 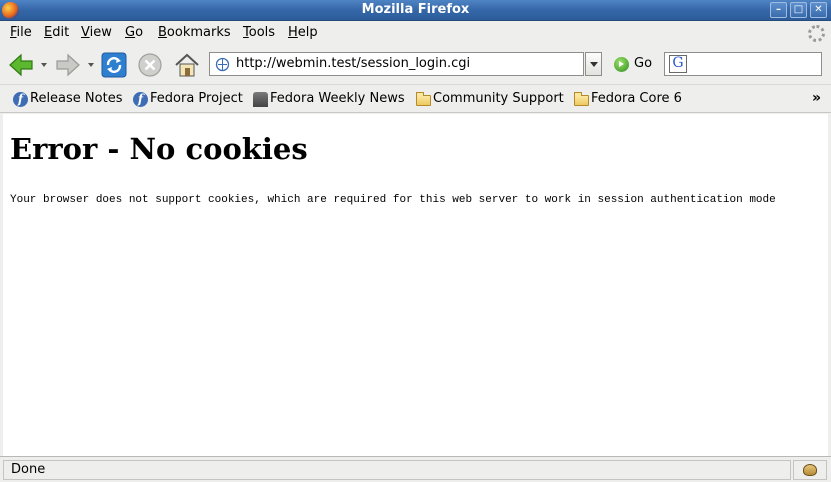 I want to click on menu-view: View, so click(x=96, y=32).